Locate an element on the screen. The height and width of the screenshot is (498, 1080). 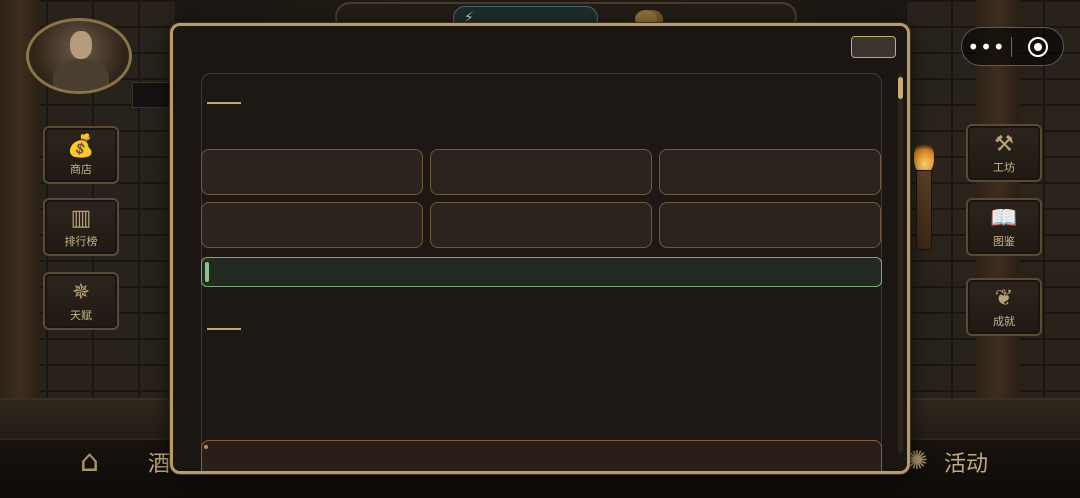
scrollbar-thumb is located at coordinates (900, 88).